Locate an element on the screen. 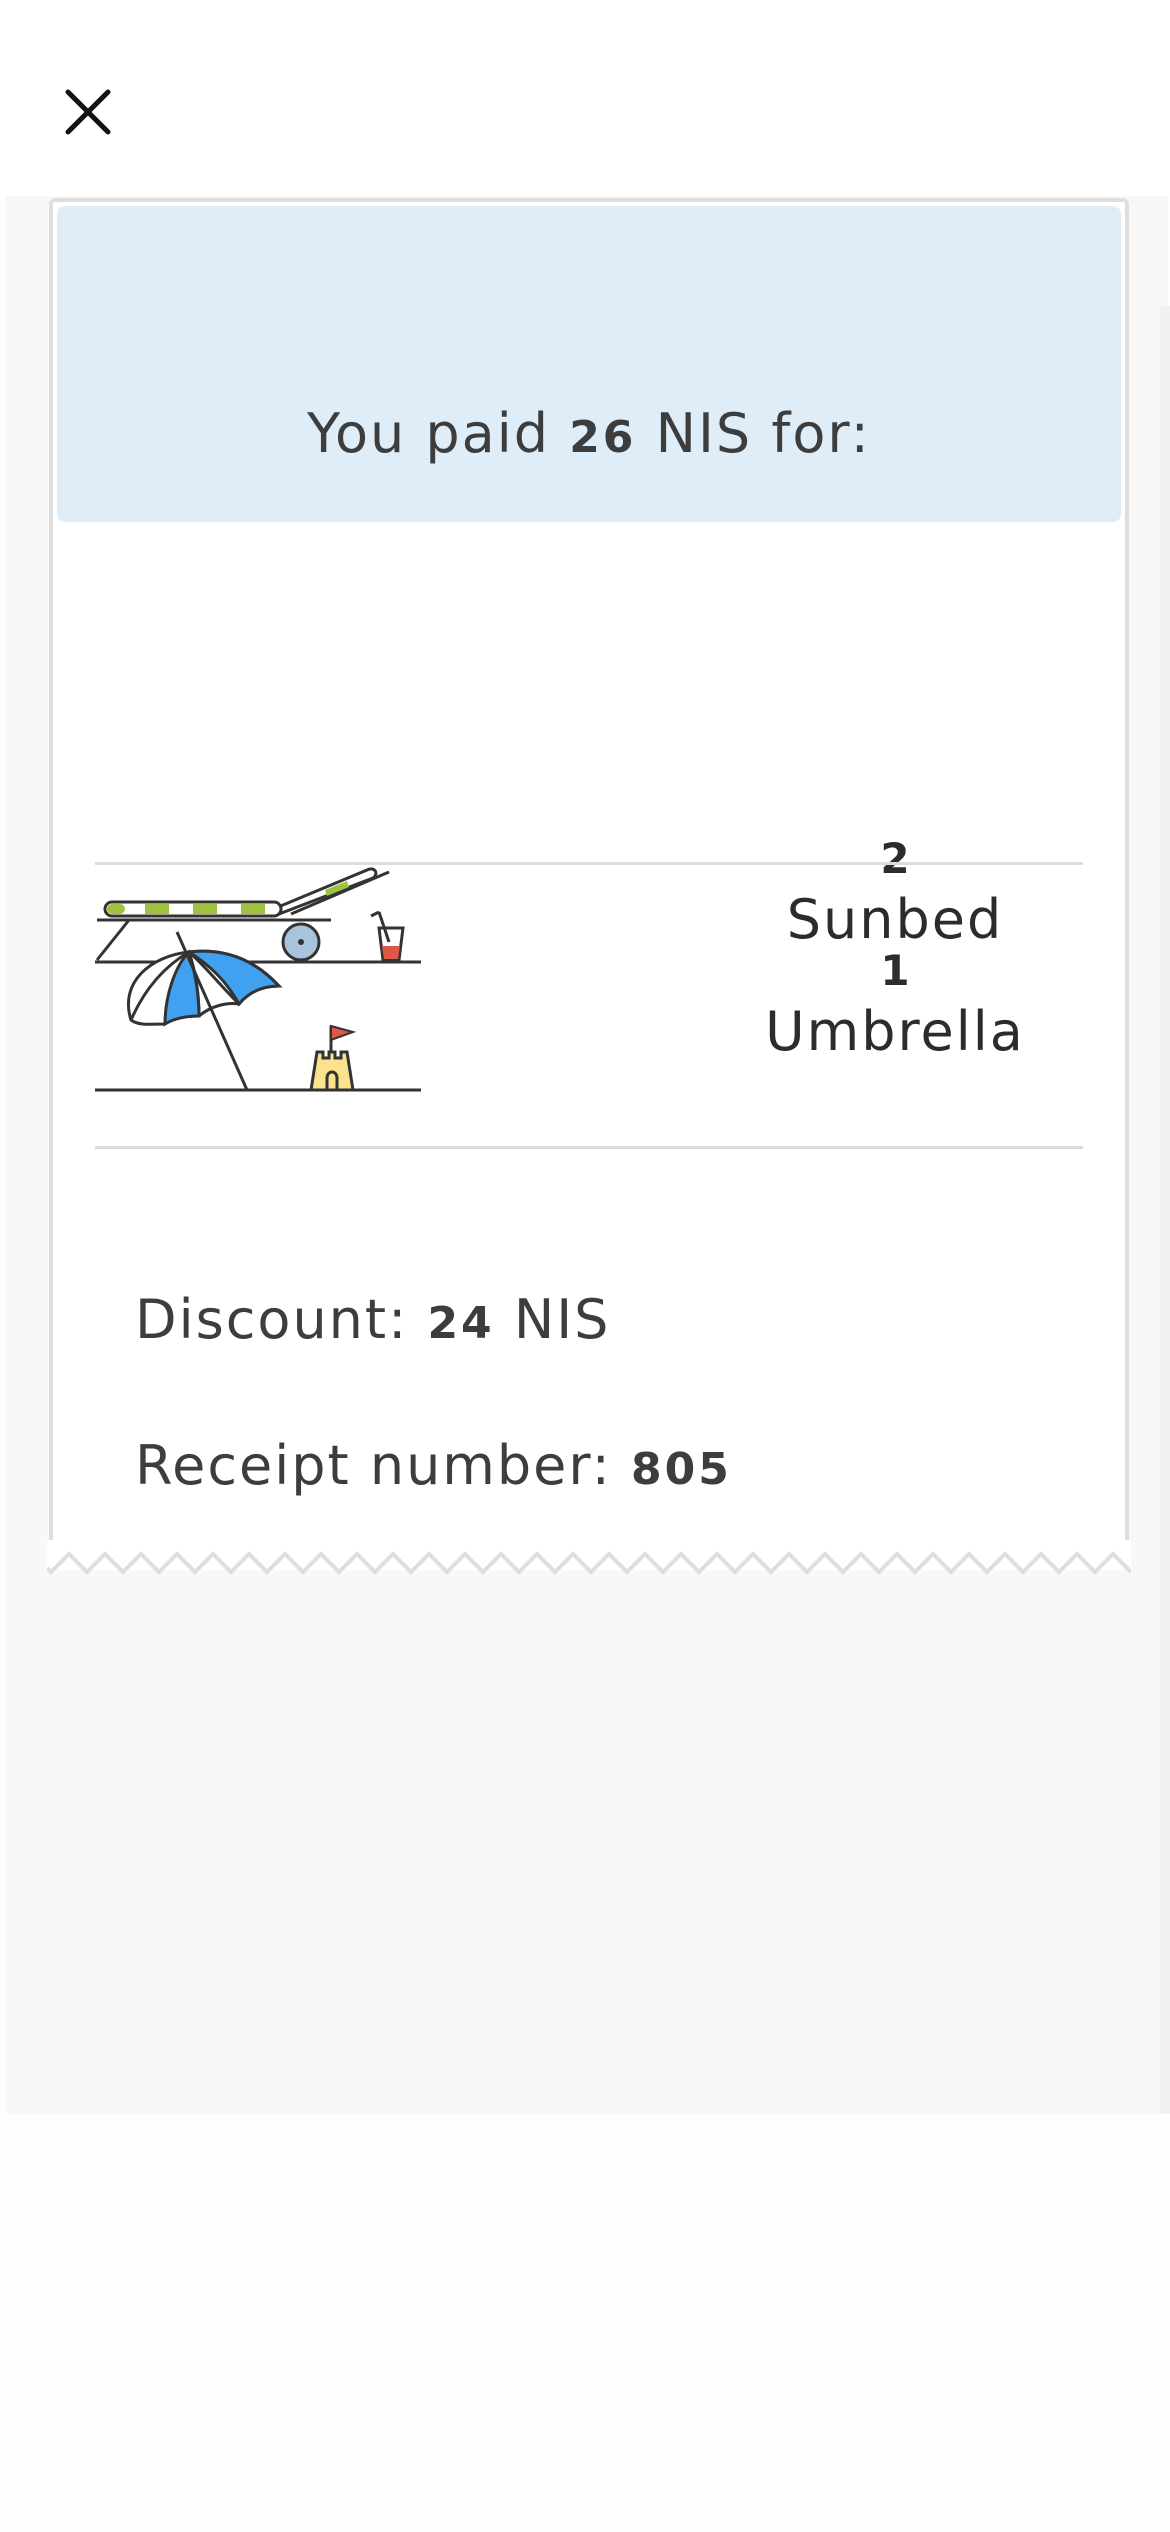 This screenshot has height=2532, width=1170. umbrella-label: Umbrella is located at coordinates (895, 1031).